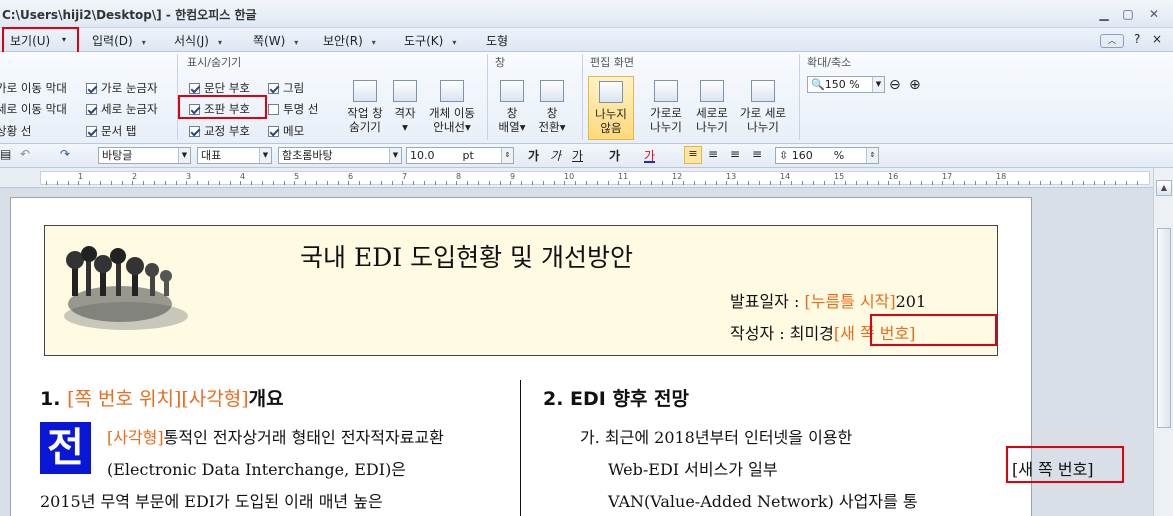  I want to click on close-doc-icon: ×, so click(1157, 39).